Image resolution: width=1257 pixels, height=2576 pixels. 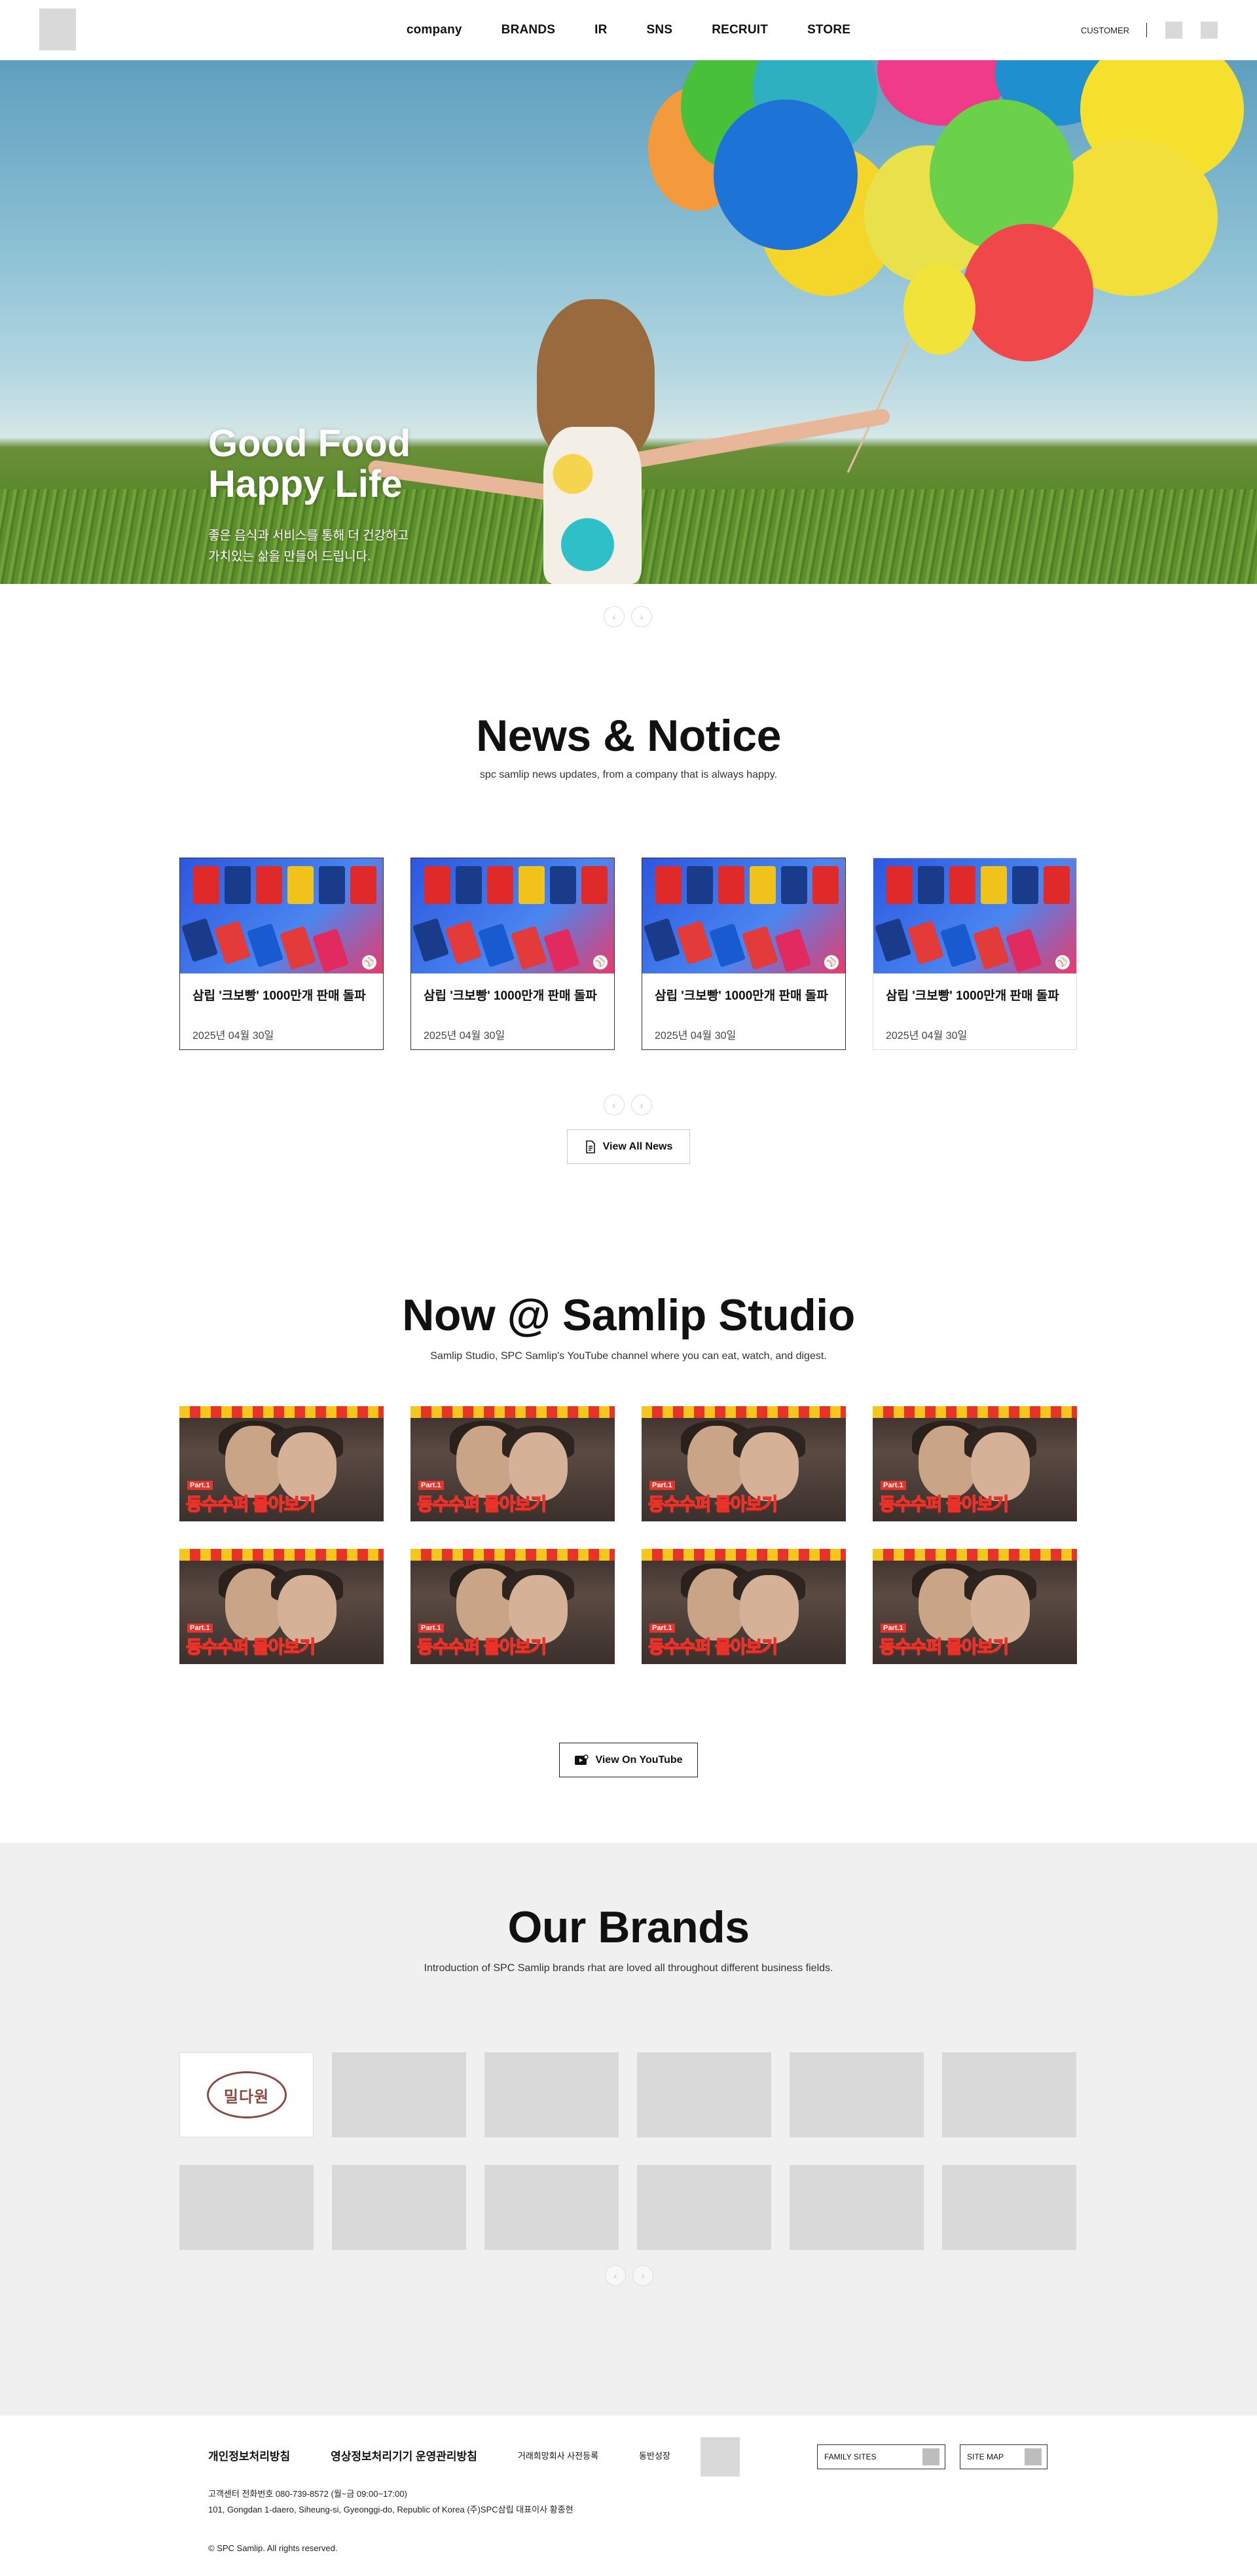 What do you see at coordinates (528, 30) in the screenshot?
I see `nav-brands: BRANDS` at bounding box center [528, 30].